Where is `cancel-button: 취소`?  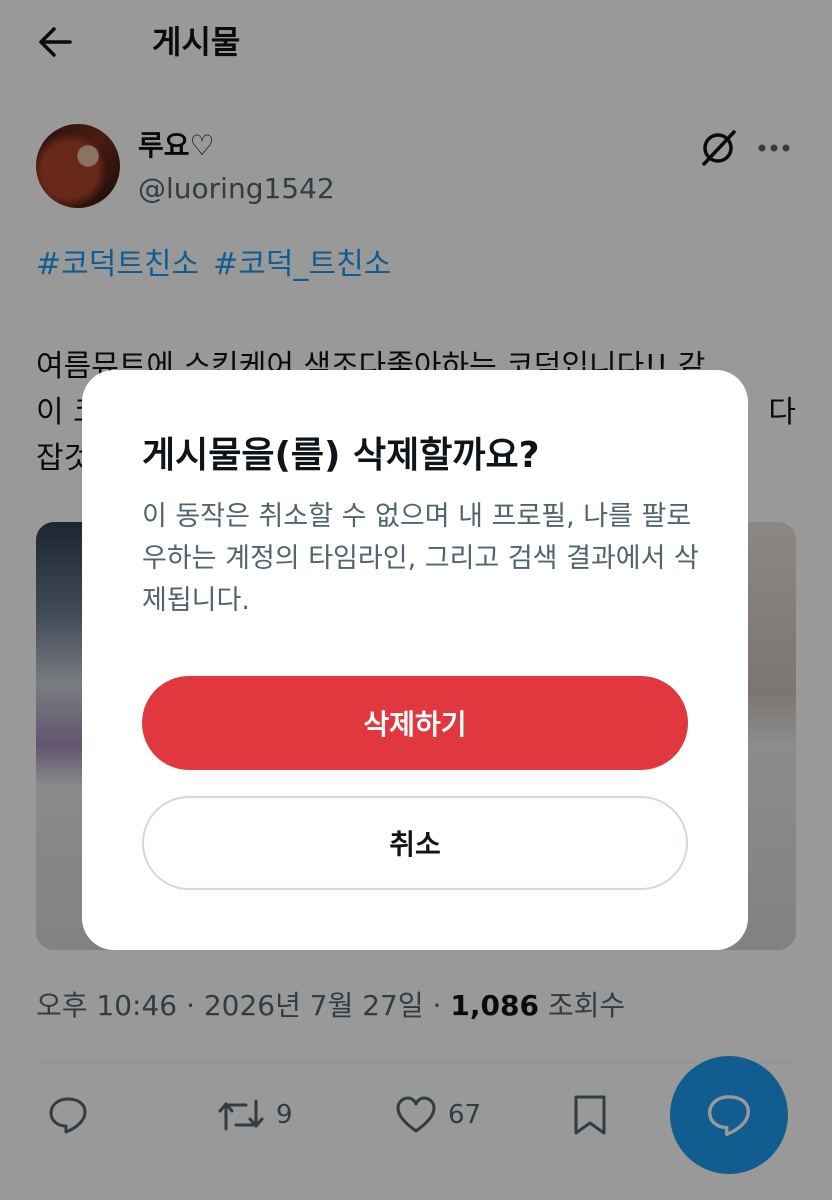
cancel-button: 취소 is located at coordinates (415, 843).